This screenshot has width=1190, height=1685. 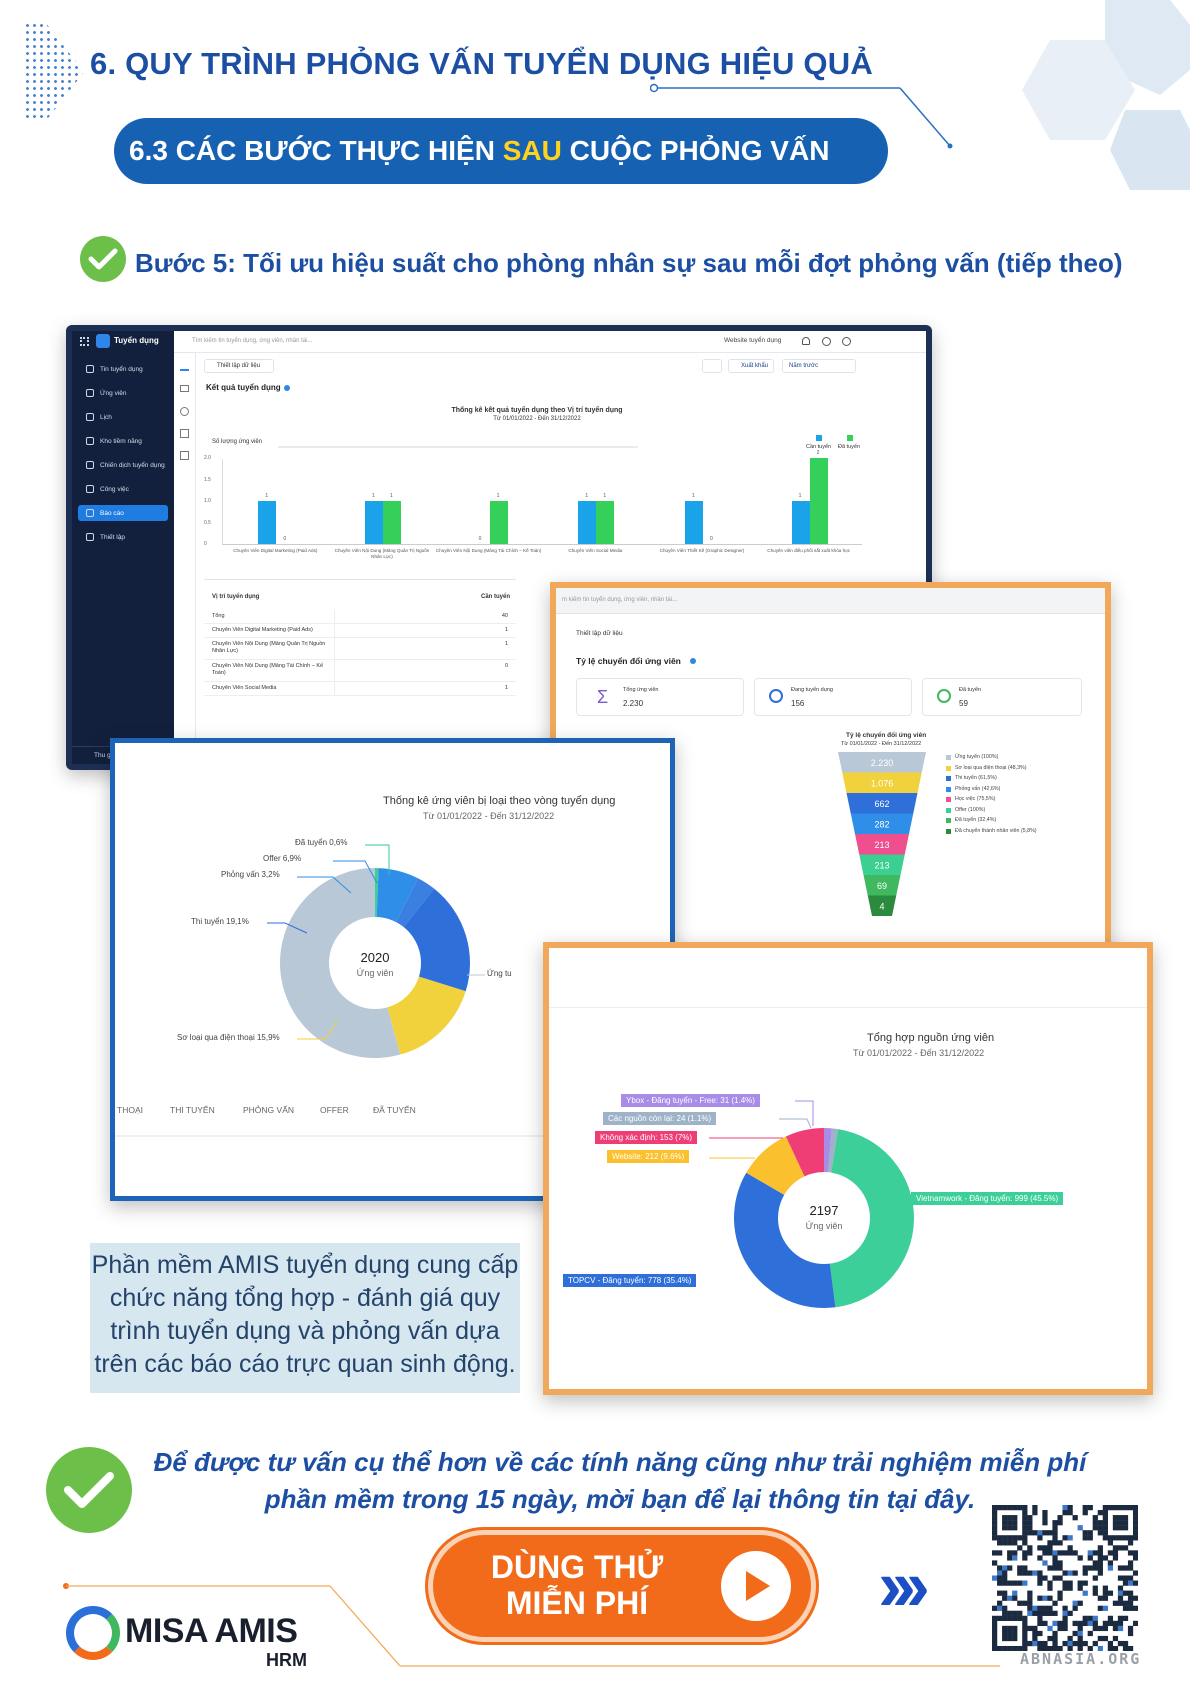 I want to click on chart-tool-icon, so click(x=184, y=367).